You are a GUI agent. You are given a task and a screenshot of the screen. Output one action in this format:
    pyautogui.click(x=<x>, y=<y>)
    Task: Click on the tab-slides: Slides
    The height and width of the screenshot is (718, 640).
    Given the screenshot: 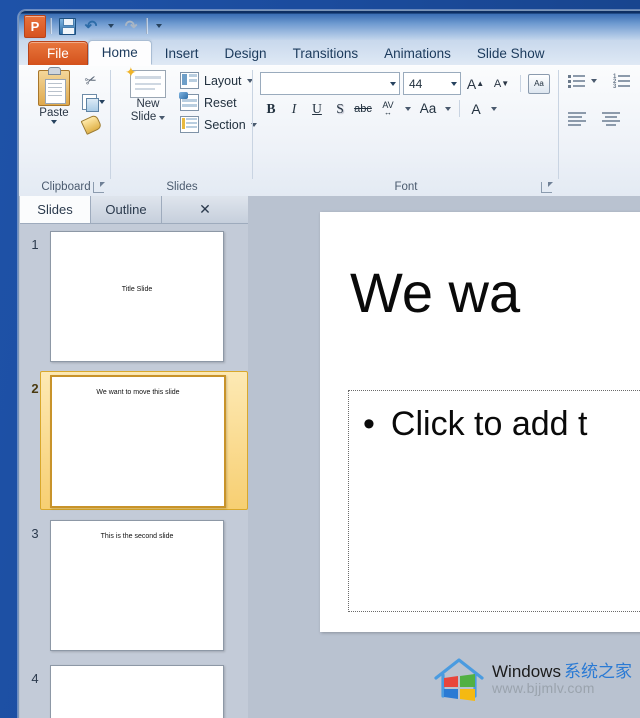 What is the action you would take?
    pyautogui.click(x=55, y=209)
    